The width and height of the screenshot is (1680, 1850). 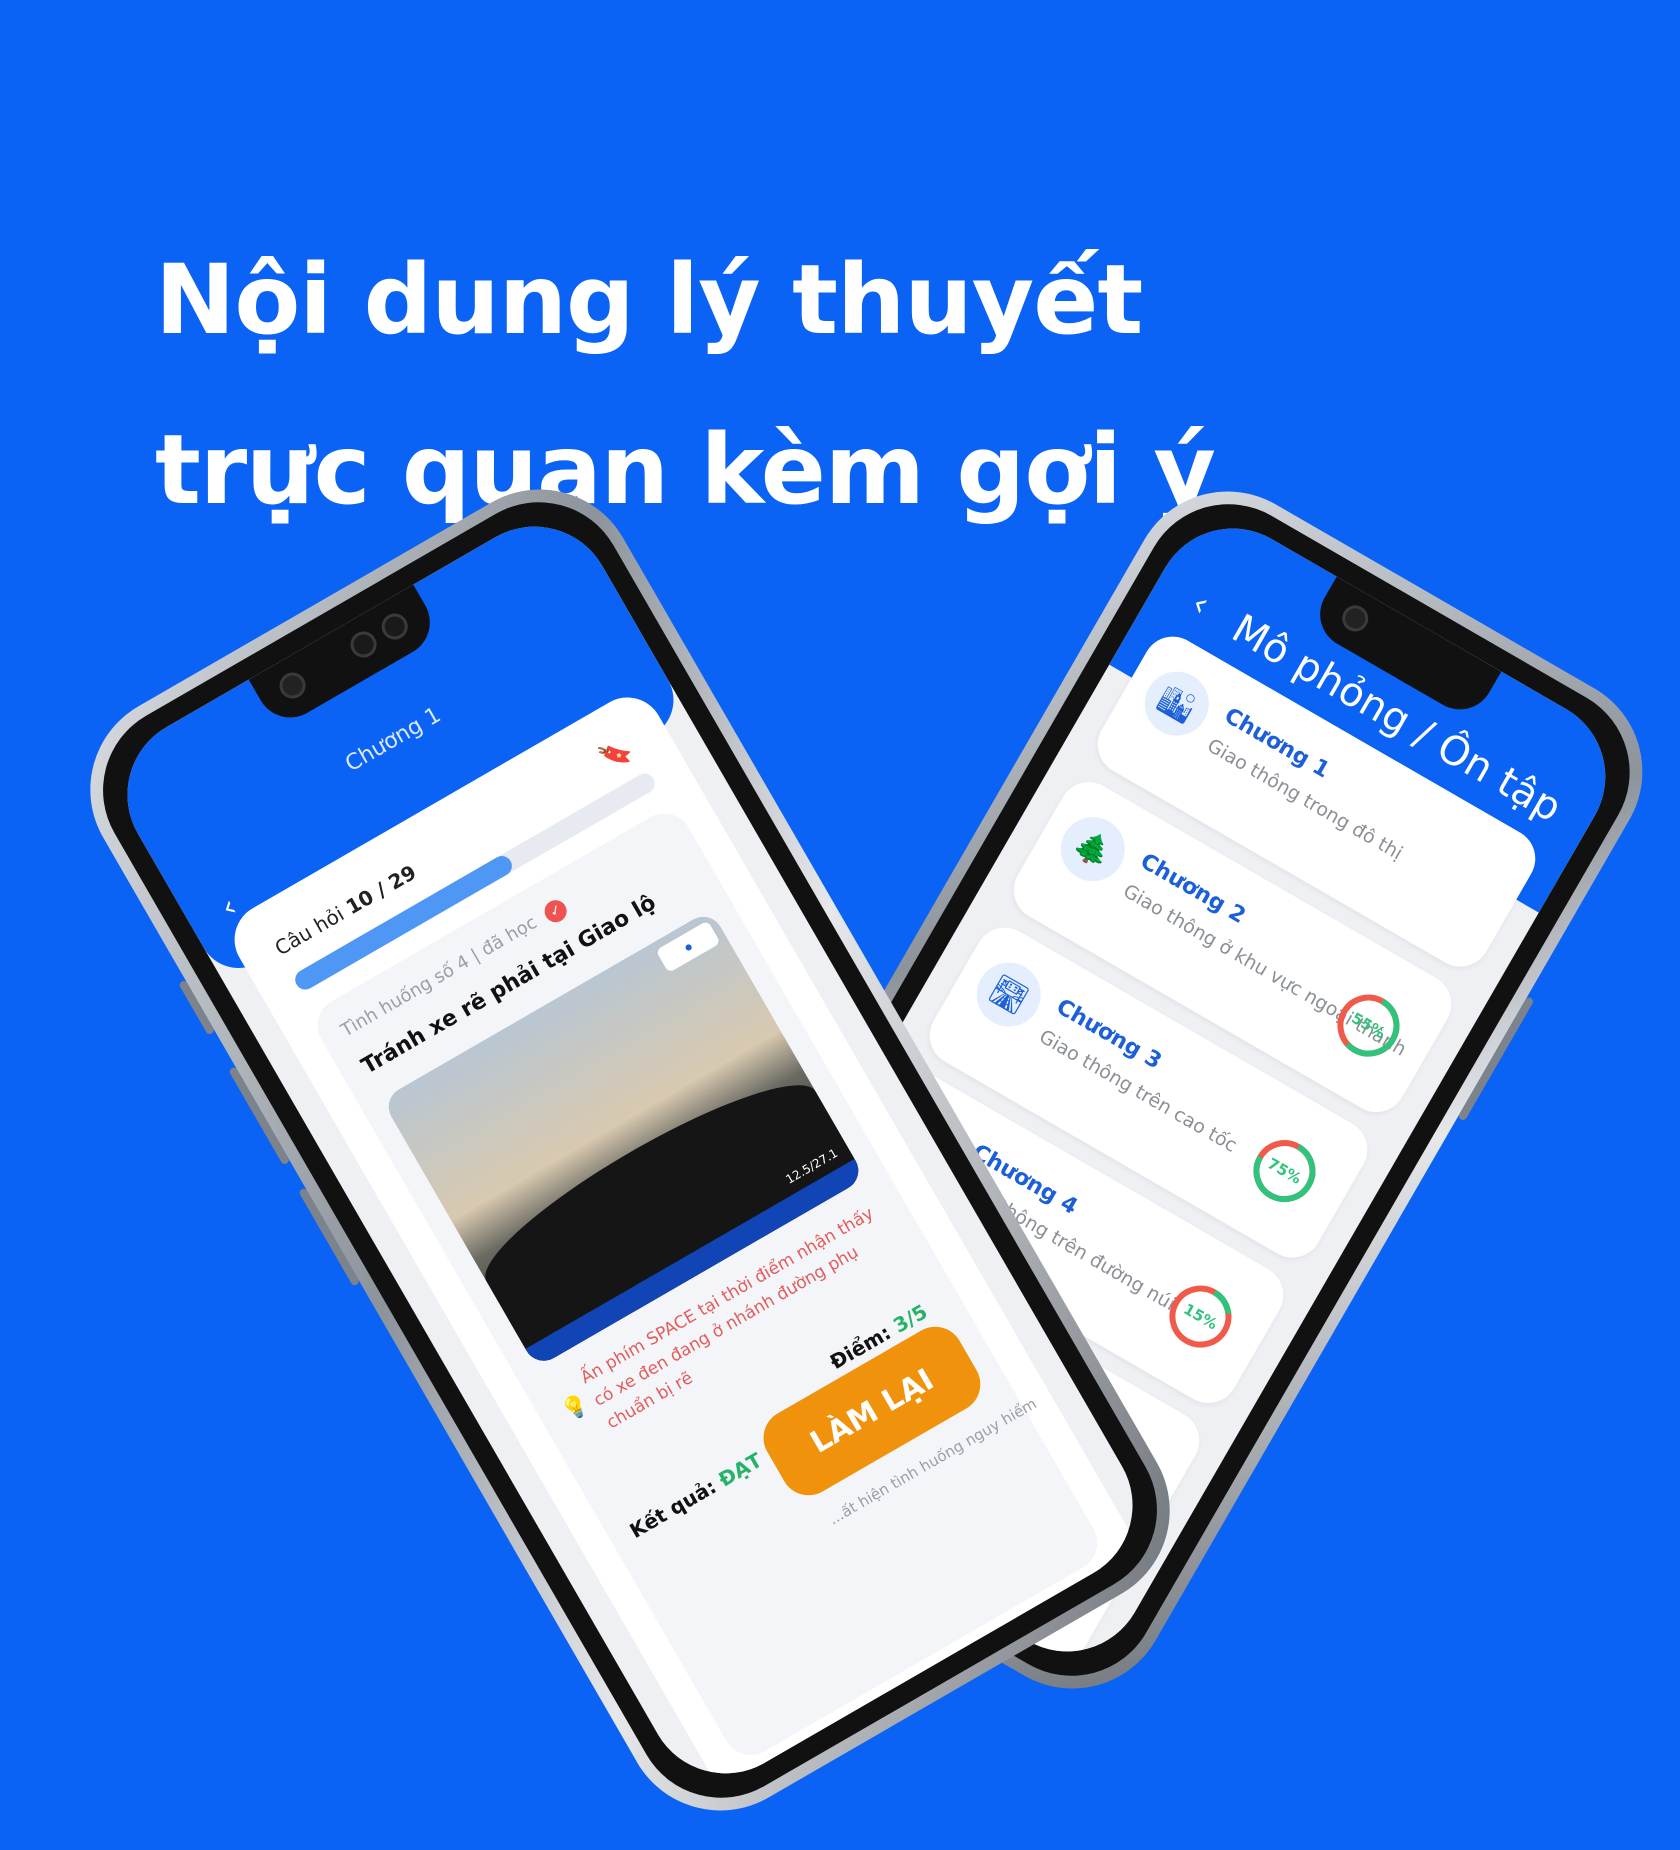 What do you see at coordinates (685, 385) in the screenshot?
I see `headline: Nội dung lý thuyết trực quan kèm gợi ý` at bounding box center [685, 385].